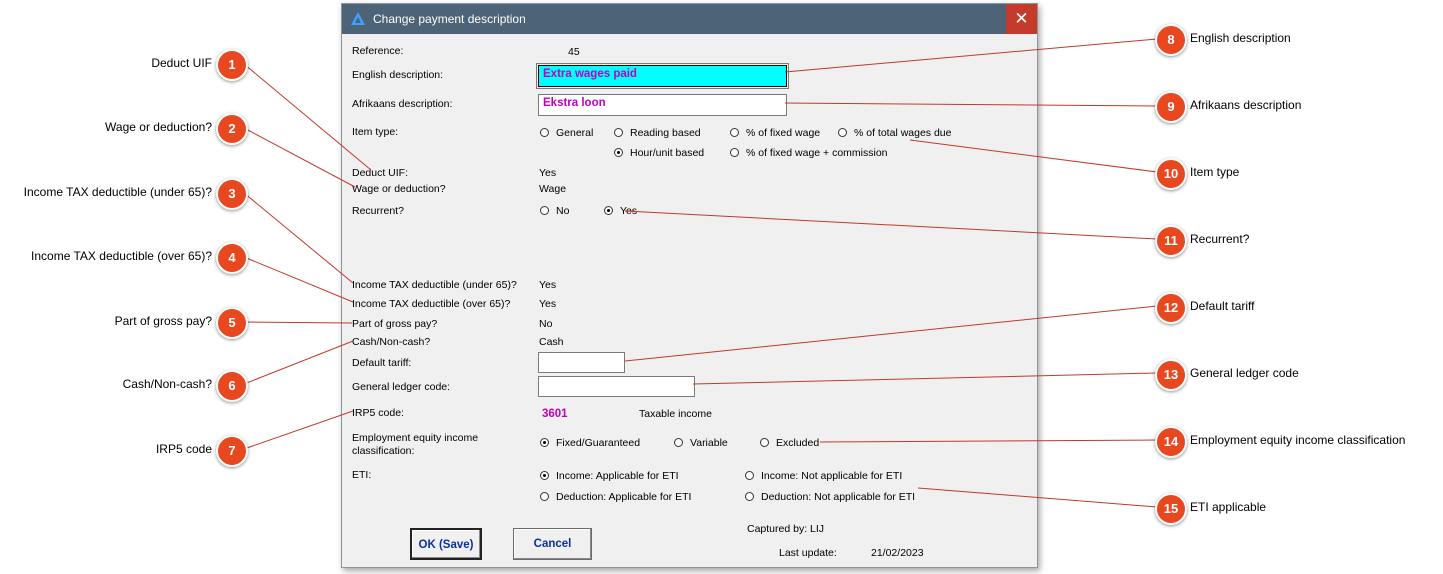 This screenshot has height=574, width=1443. I want to click on callout-badge-15: 15, so click(1171, 509).